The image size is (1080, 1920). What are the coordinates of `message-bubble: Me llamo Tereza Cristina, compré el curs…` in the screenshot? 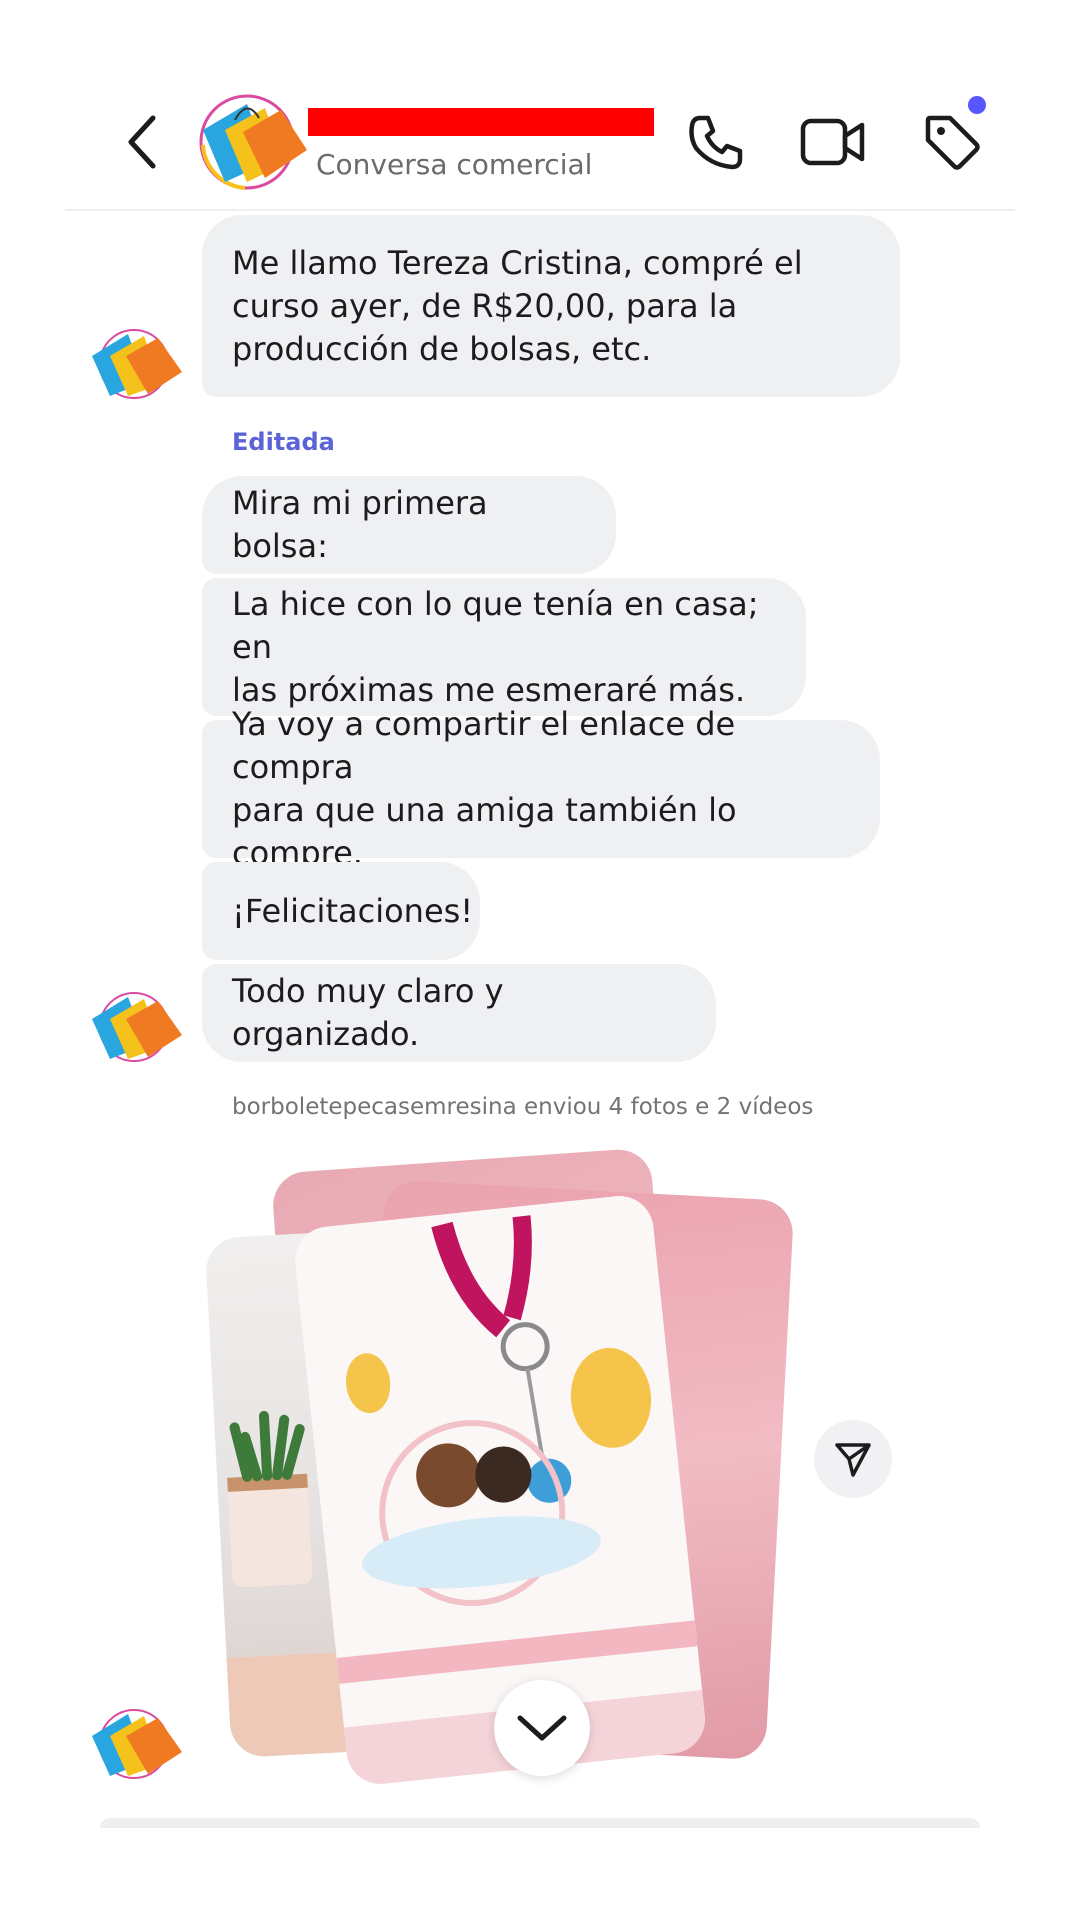 It's located at (551, 306).